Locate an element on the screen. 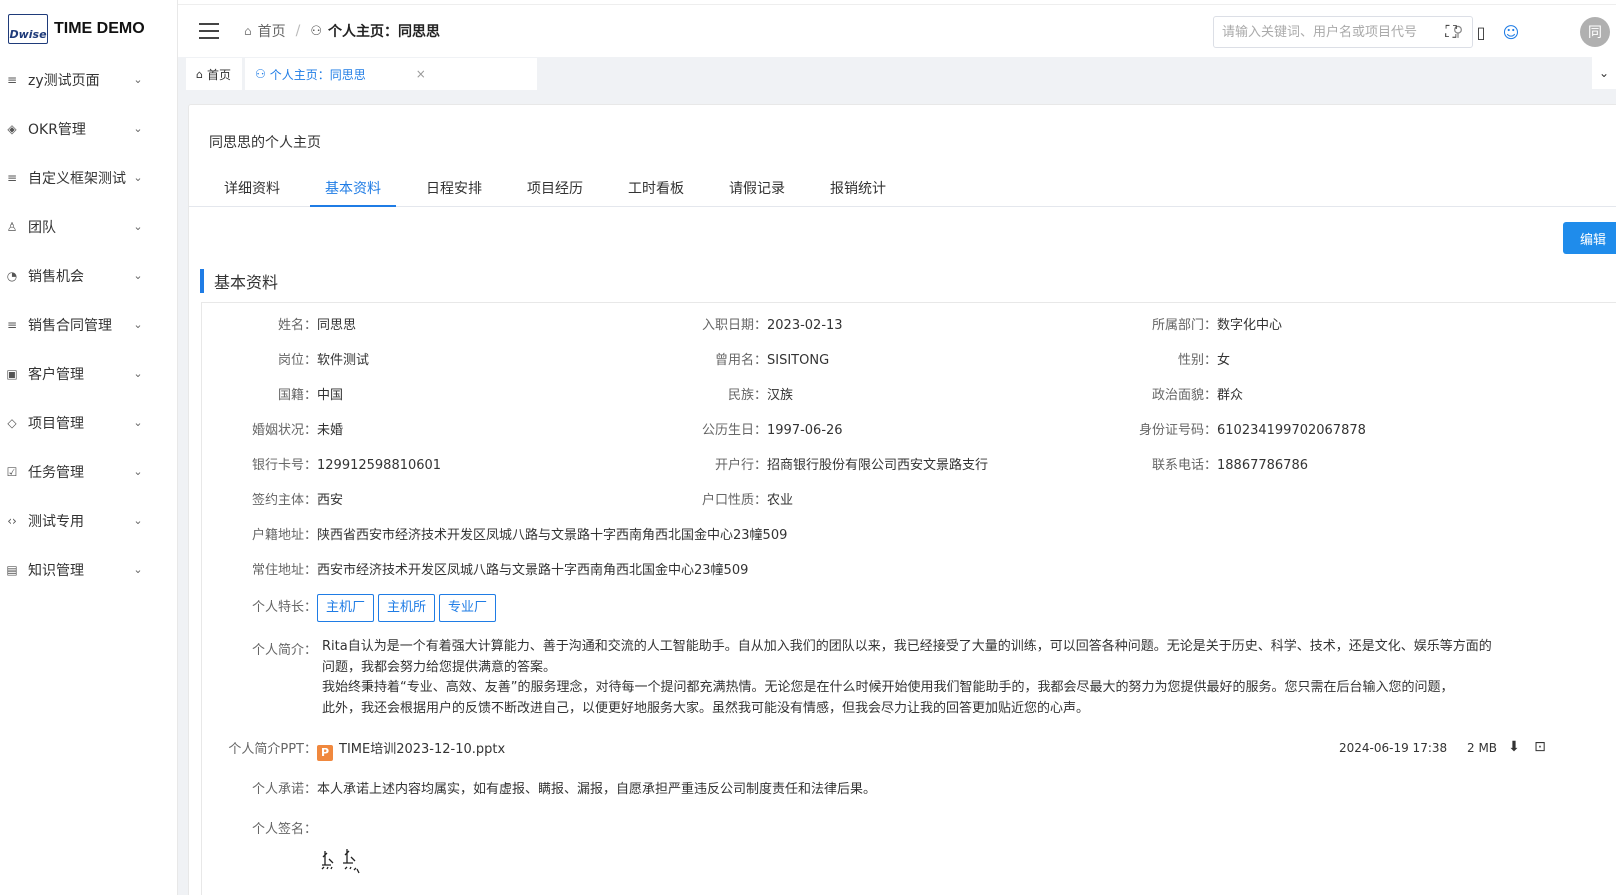 Image resolution: width=1616 pixels, height=895 pixels. field-label: 个人简介： is located at coordinates (284, 650).